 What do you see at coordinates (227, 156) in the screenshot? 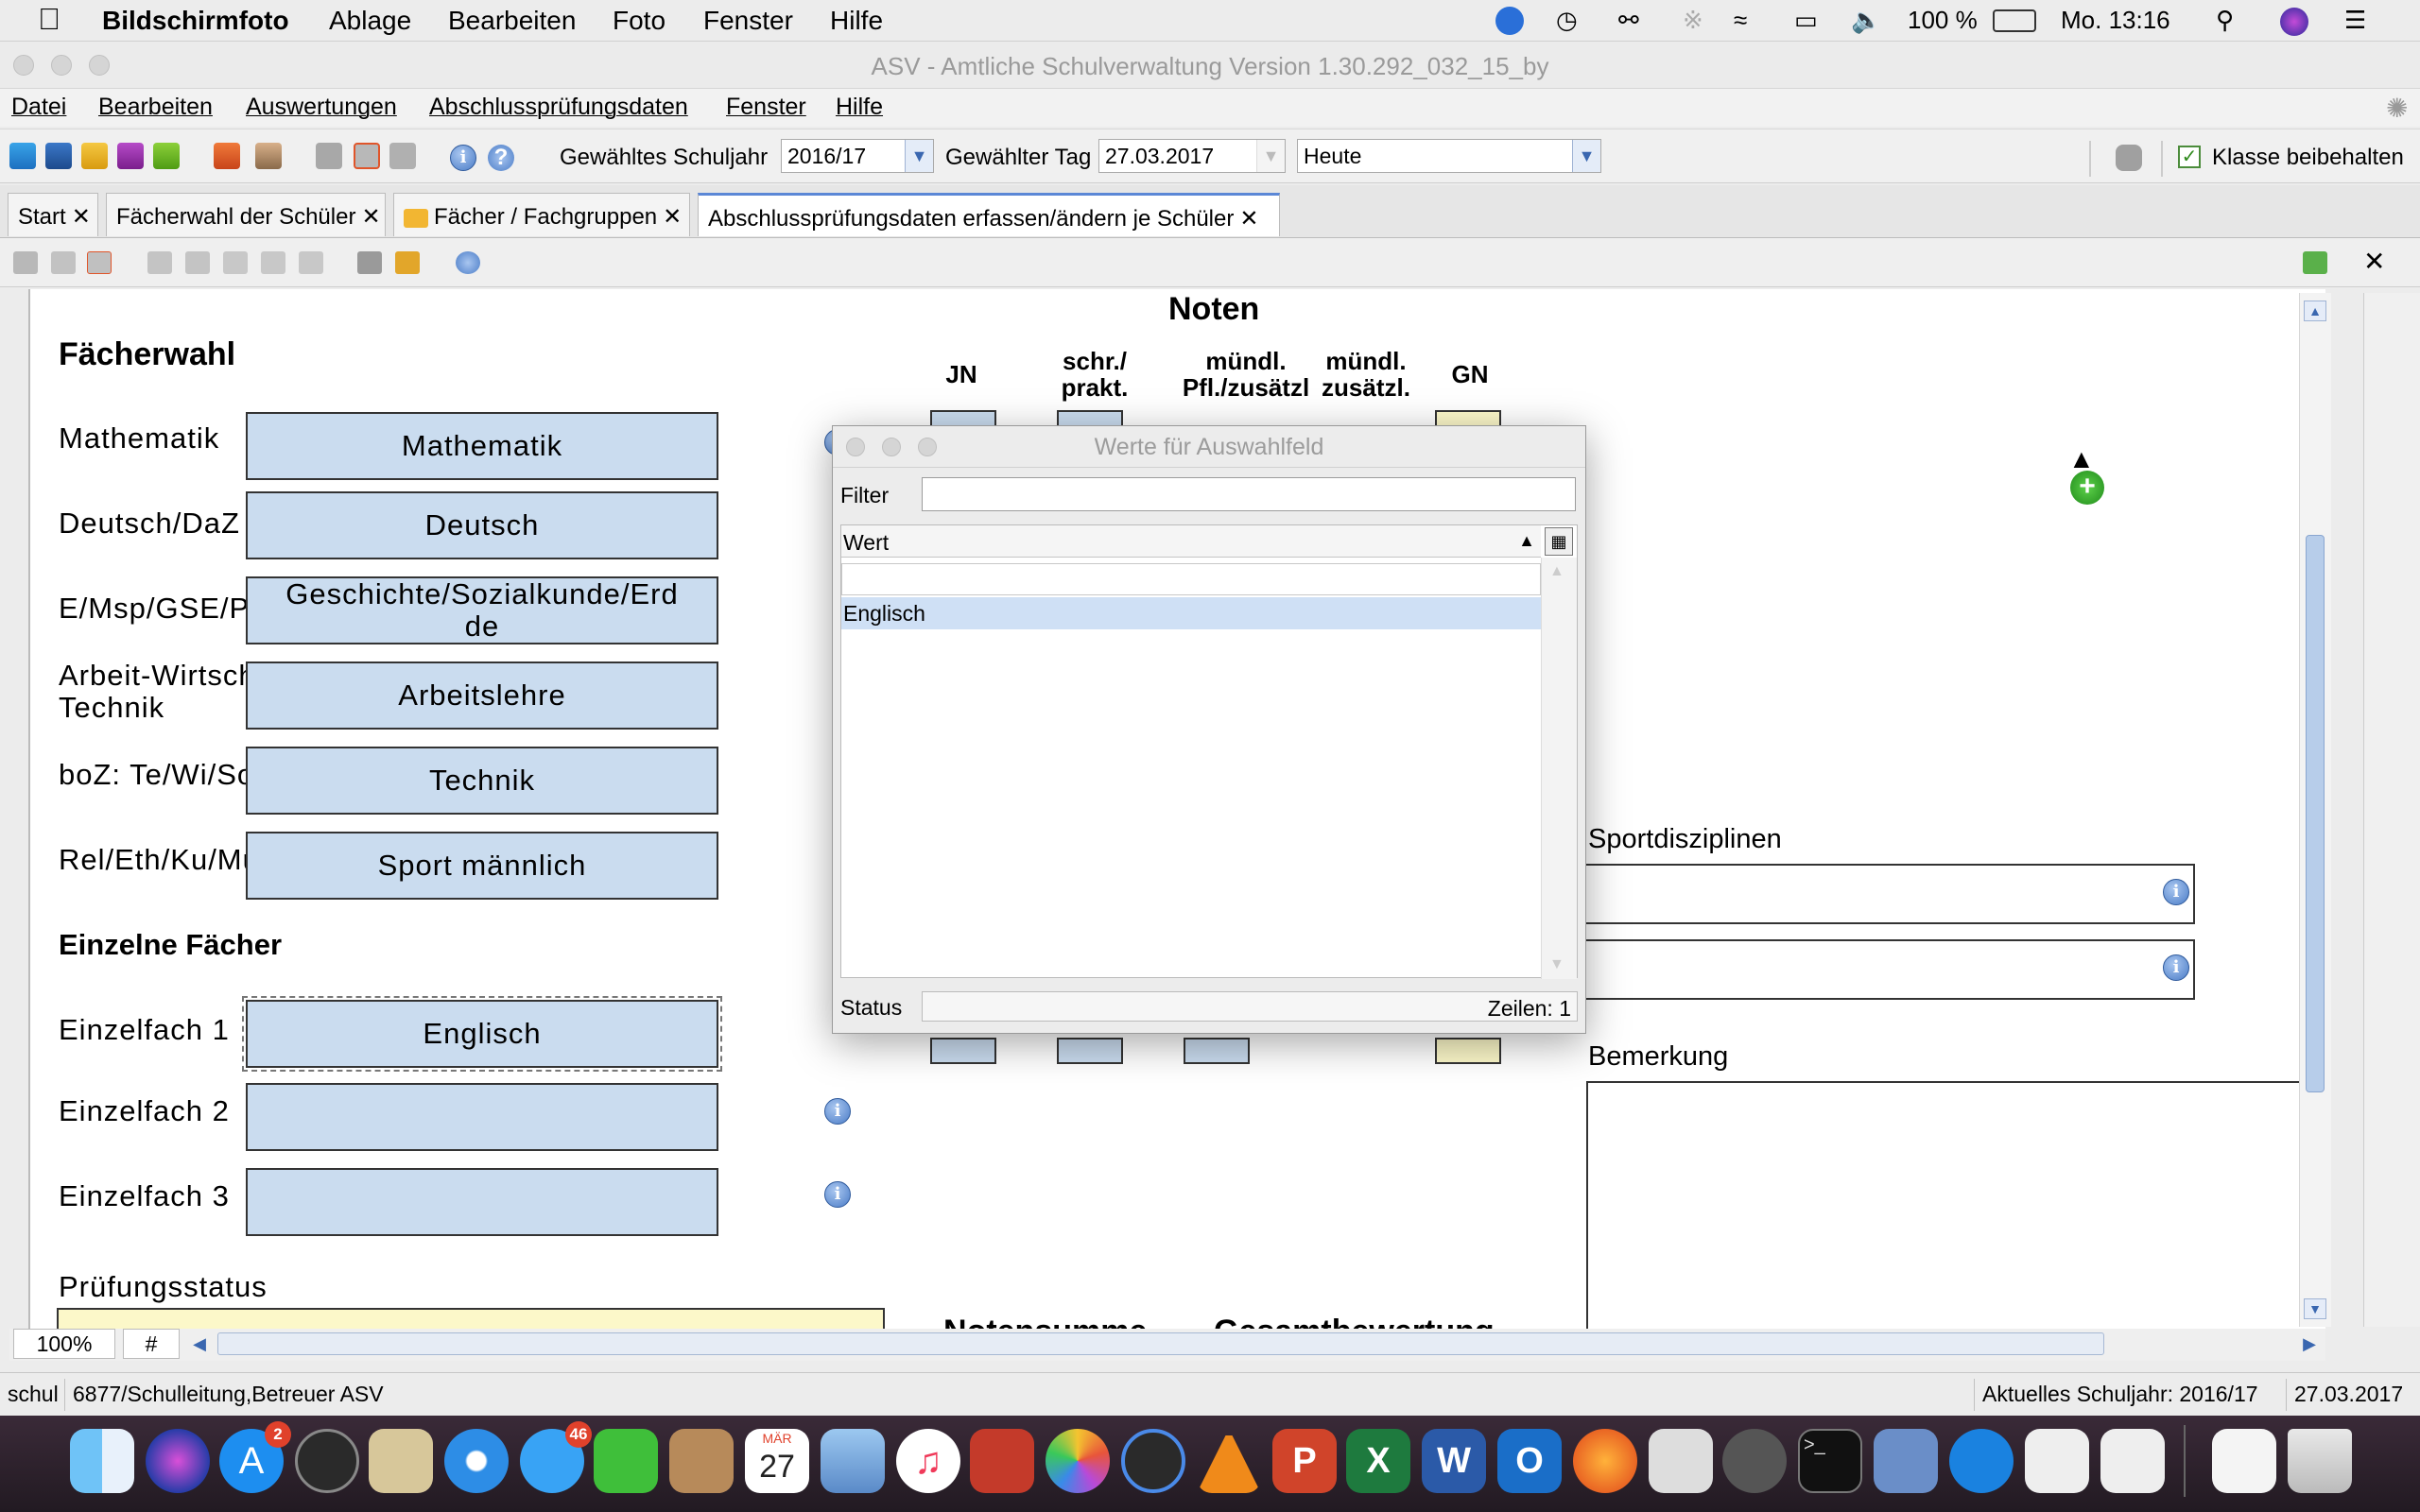
I see `buecher-icon` at bounding box center [227, 156].